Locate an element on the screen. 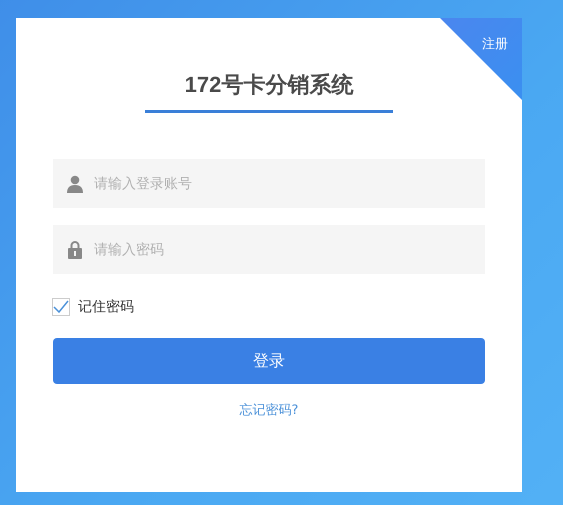 The width and height of the screenshot is (563, 505). forgot-password-link: 忘记密码? is located at coordinates (269, 410).